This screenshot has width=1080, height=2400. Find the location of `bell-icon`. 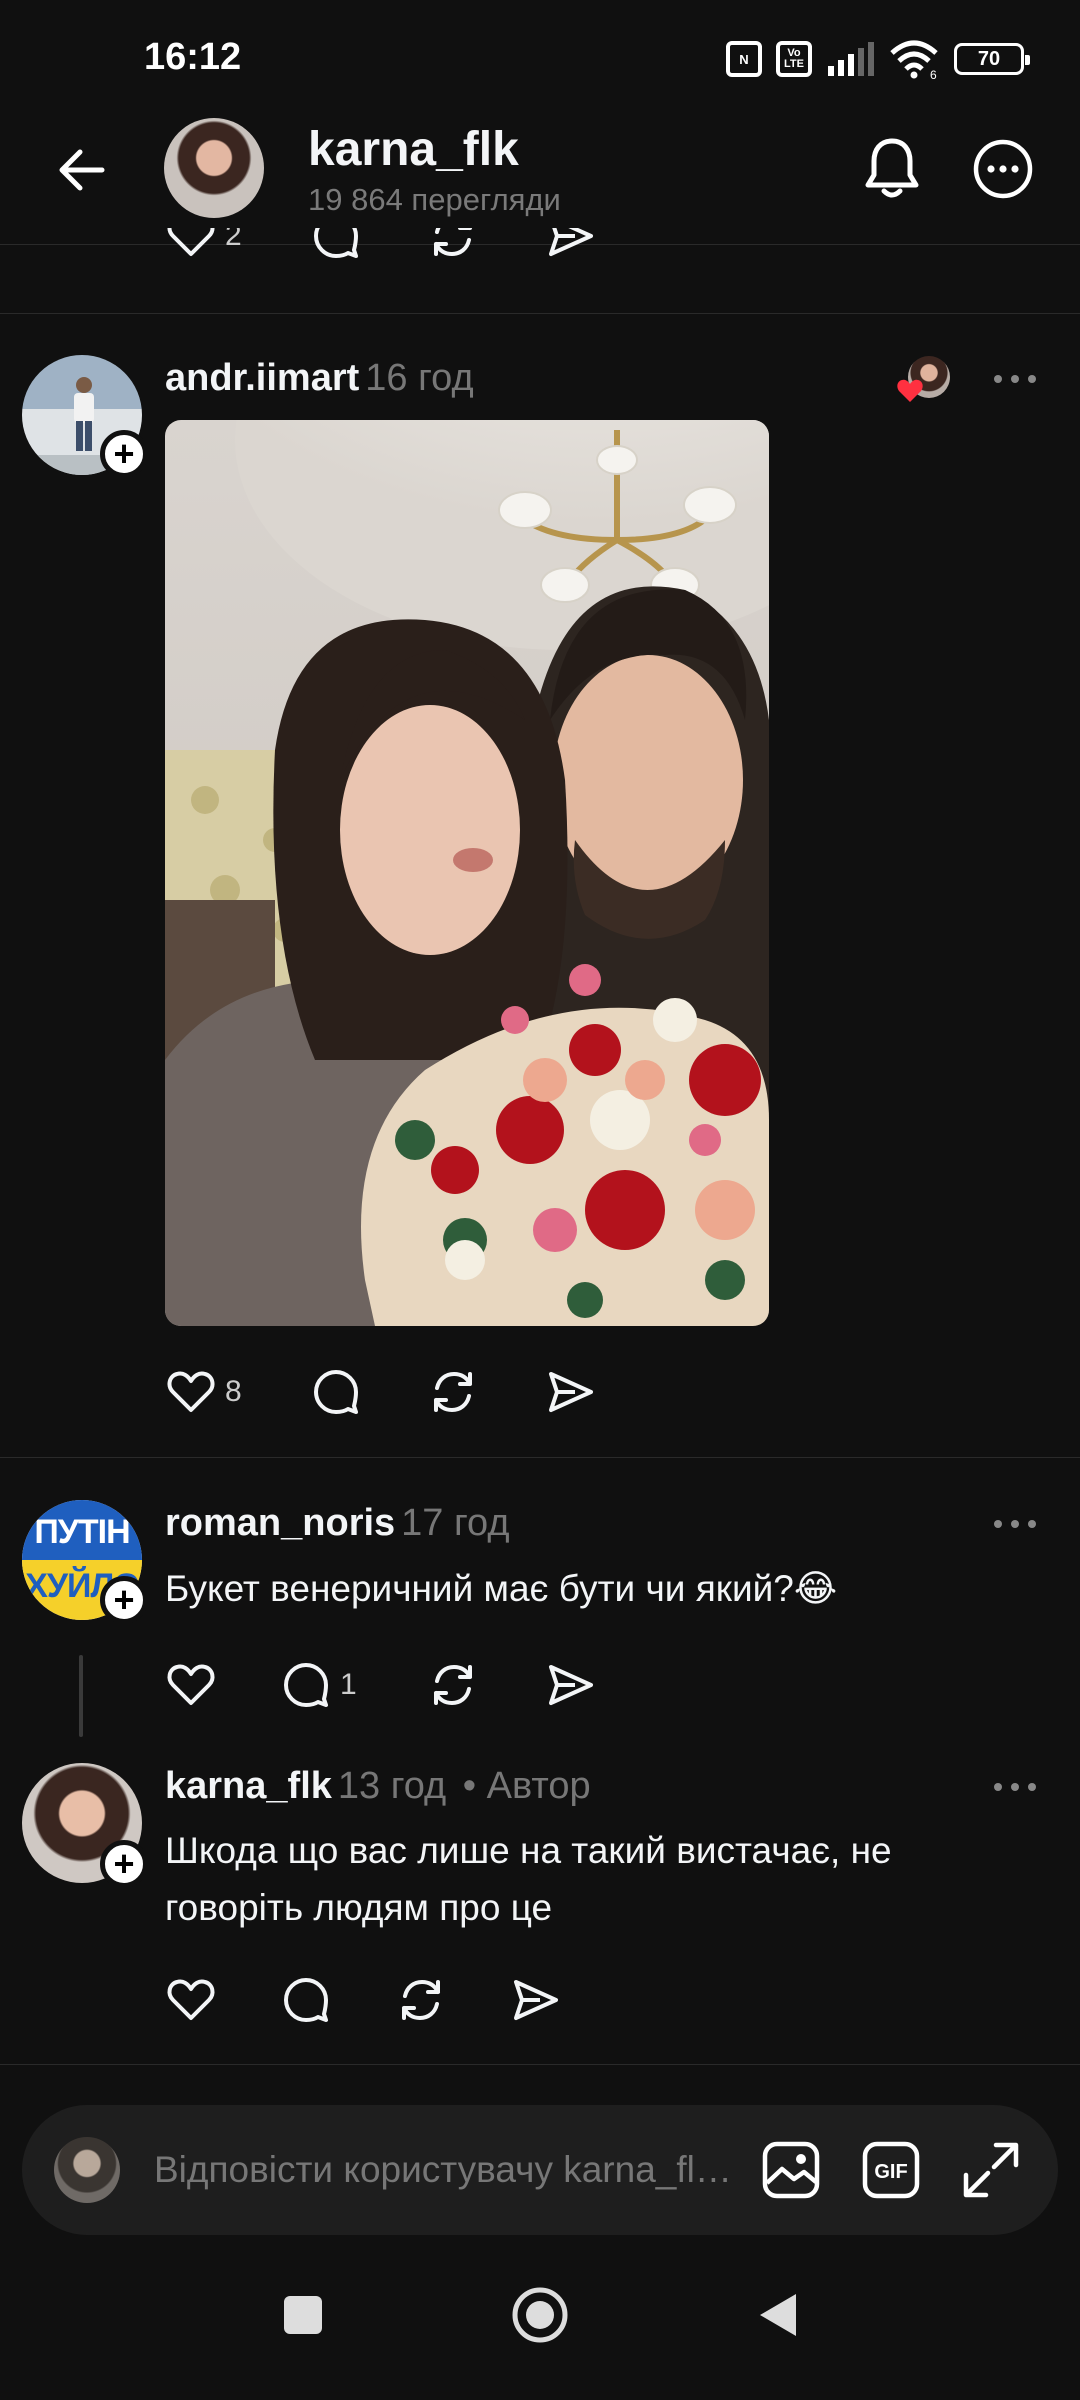

bell-icon is located at coordinates (892, 168).